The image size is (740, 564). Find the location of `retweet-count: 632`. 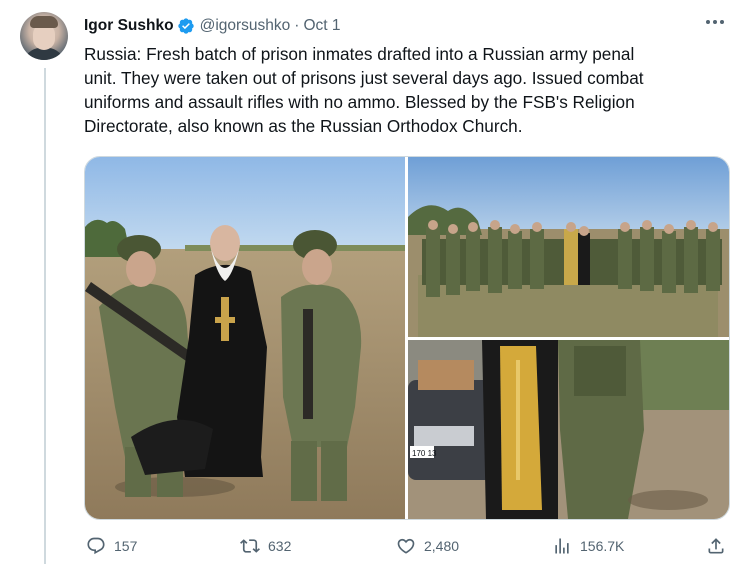

retweet-count: 632 is located at coordinates (280, 546).